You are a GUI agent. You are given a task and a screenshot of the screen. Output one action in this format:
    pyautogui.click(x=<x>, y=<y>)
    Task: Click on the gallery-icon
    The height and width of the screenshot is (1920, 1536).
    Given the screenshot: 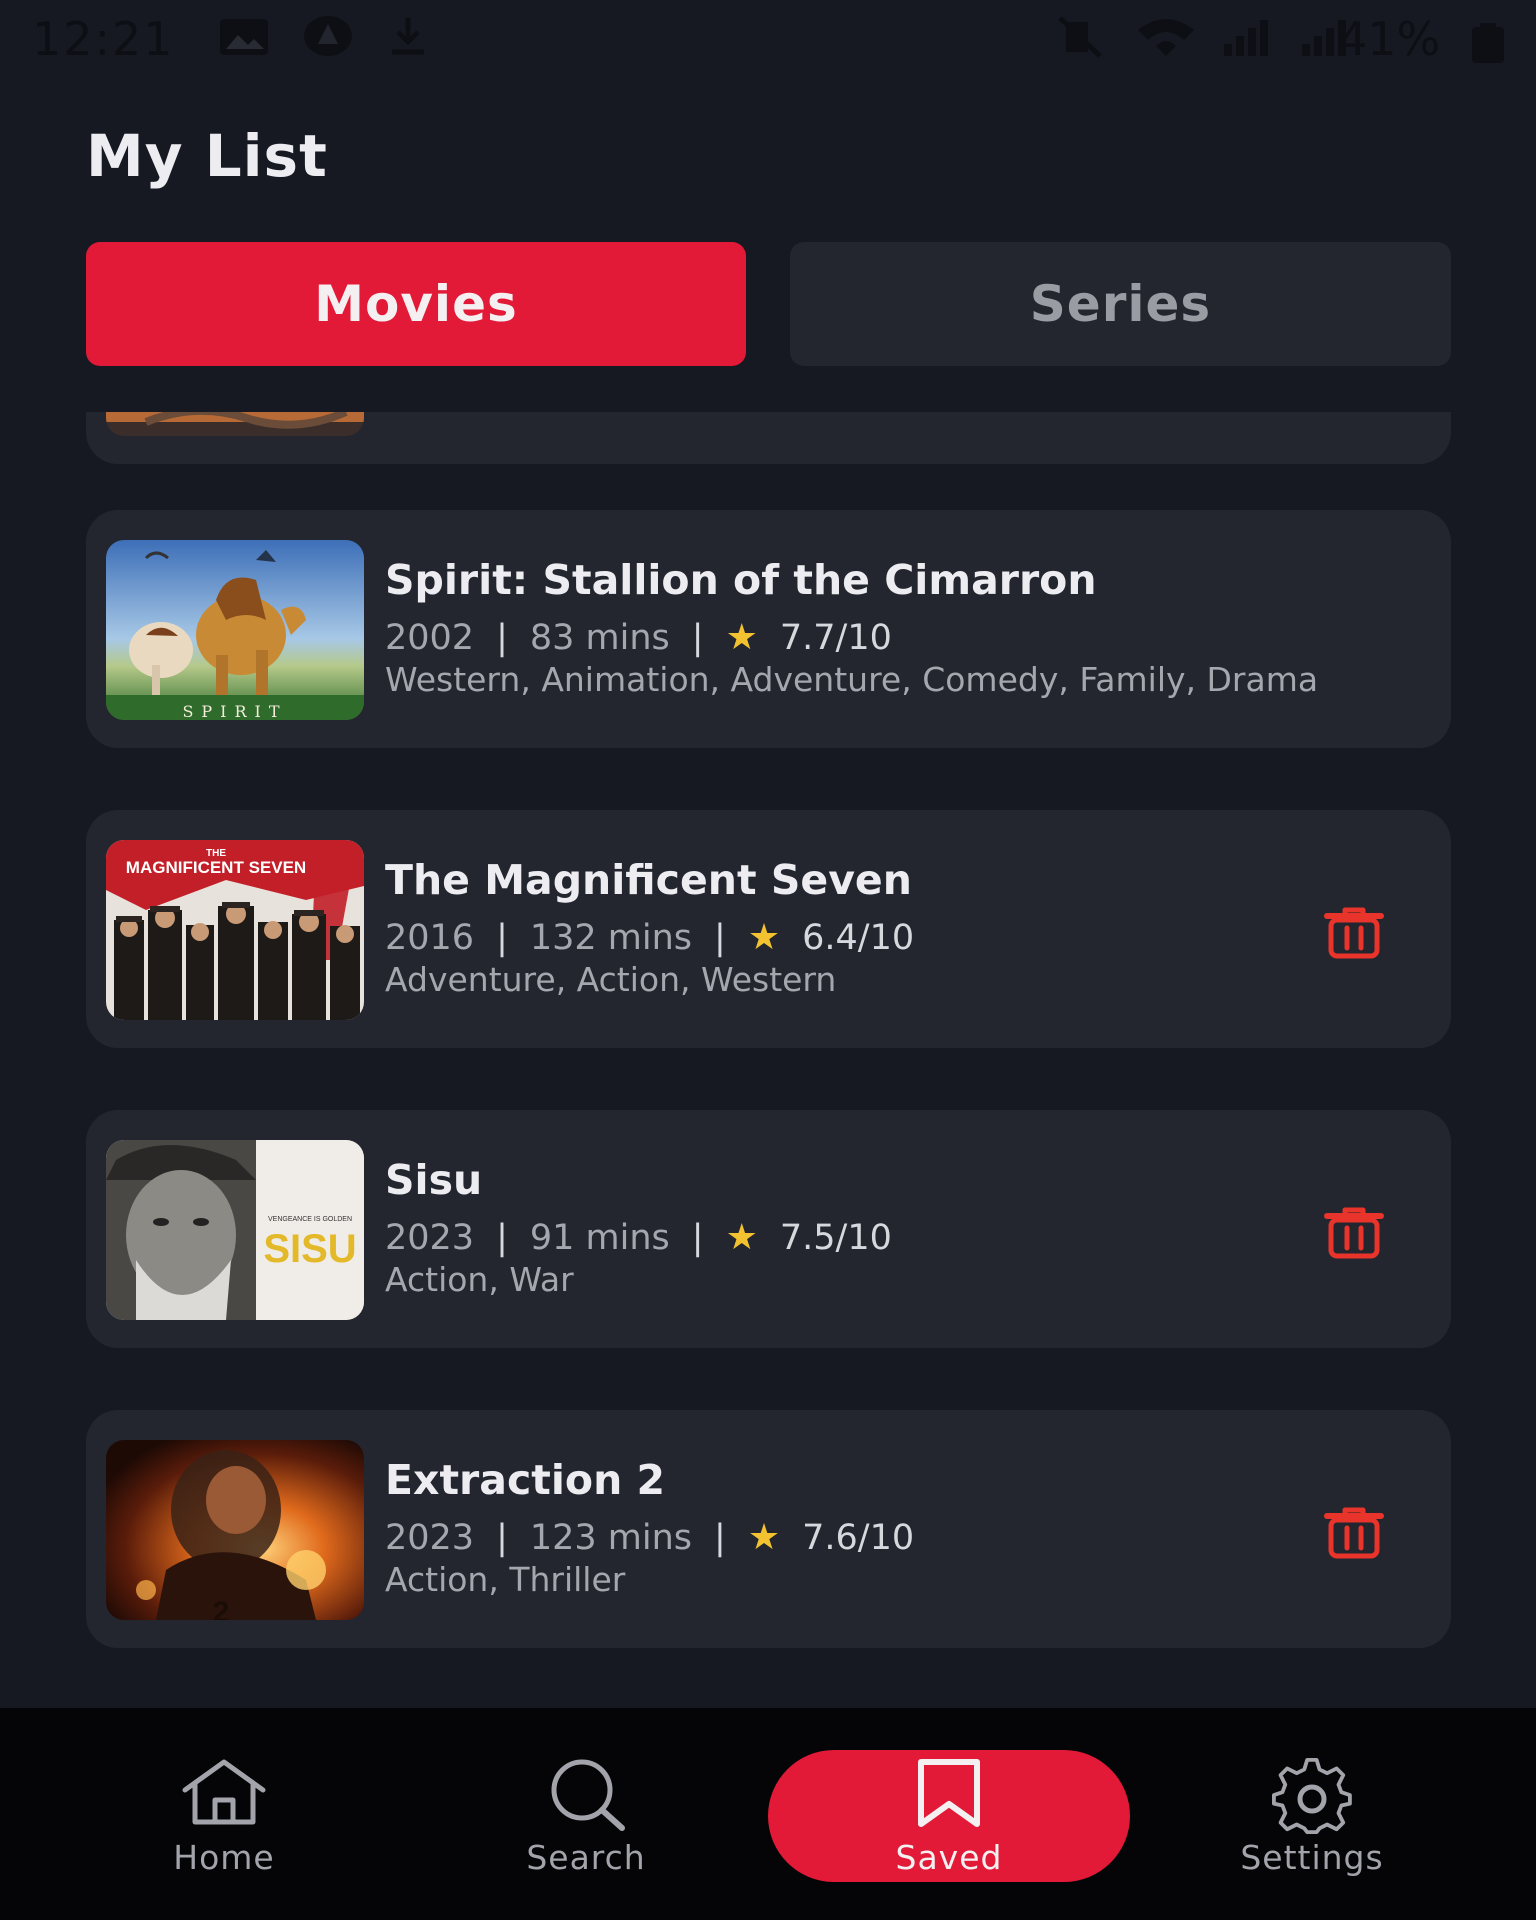 What is the action you would take?
    pyautogui.click(x=244, y=41)
    